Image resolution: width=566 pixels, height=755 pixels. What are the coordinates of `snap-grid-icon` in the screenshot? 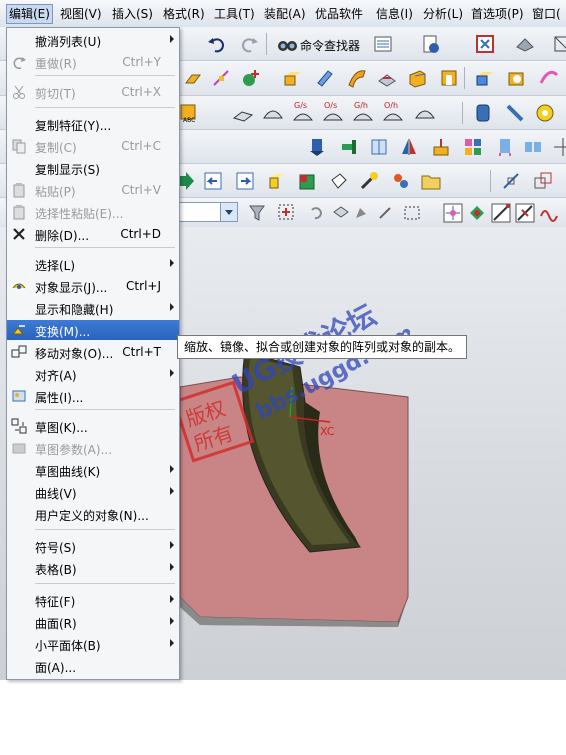 It's located at (453, 213).